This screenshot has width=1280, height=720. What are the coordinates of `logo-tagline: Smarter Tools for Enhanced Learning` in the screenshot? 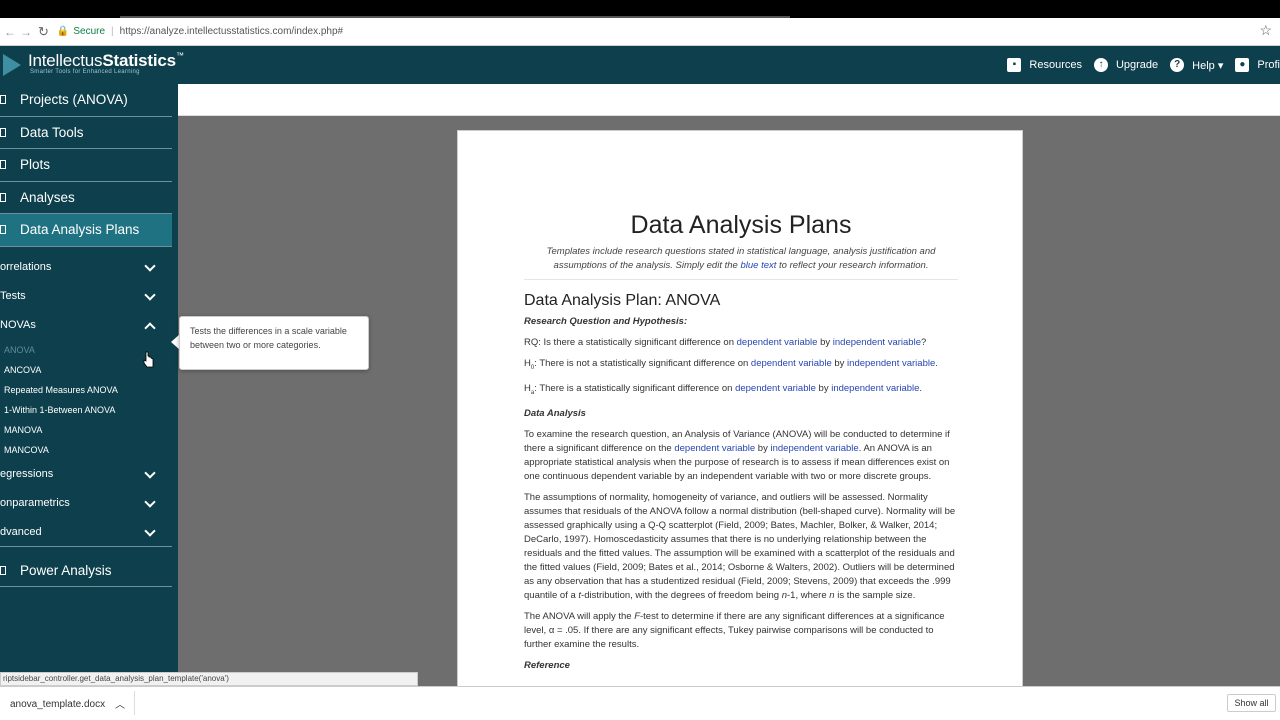 It's located at (85, 72).